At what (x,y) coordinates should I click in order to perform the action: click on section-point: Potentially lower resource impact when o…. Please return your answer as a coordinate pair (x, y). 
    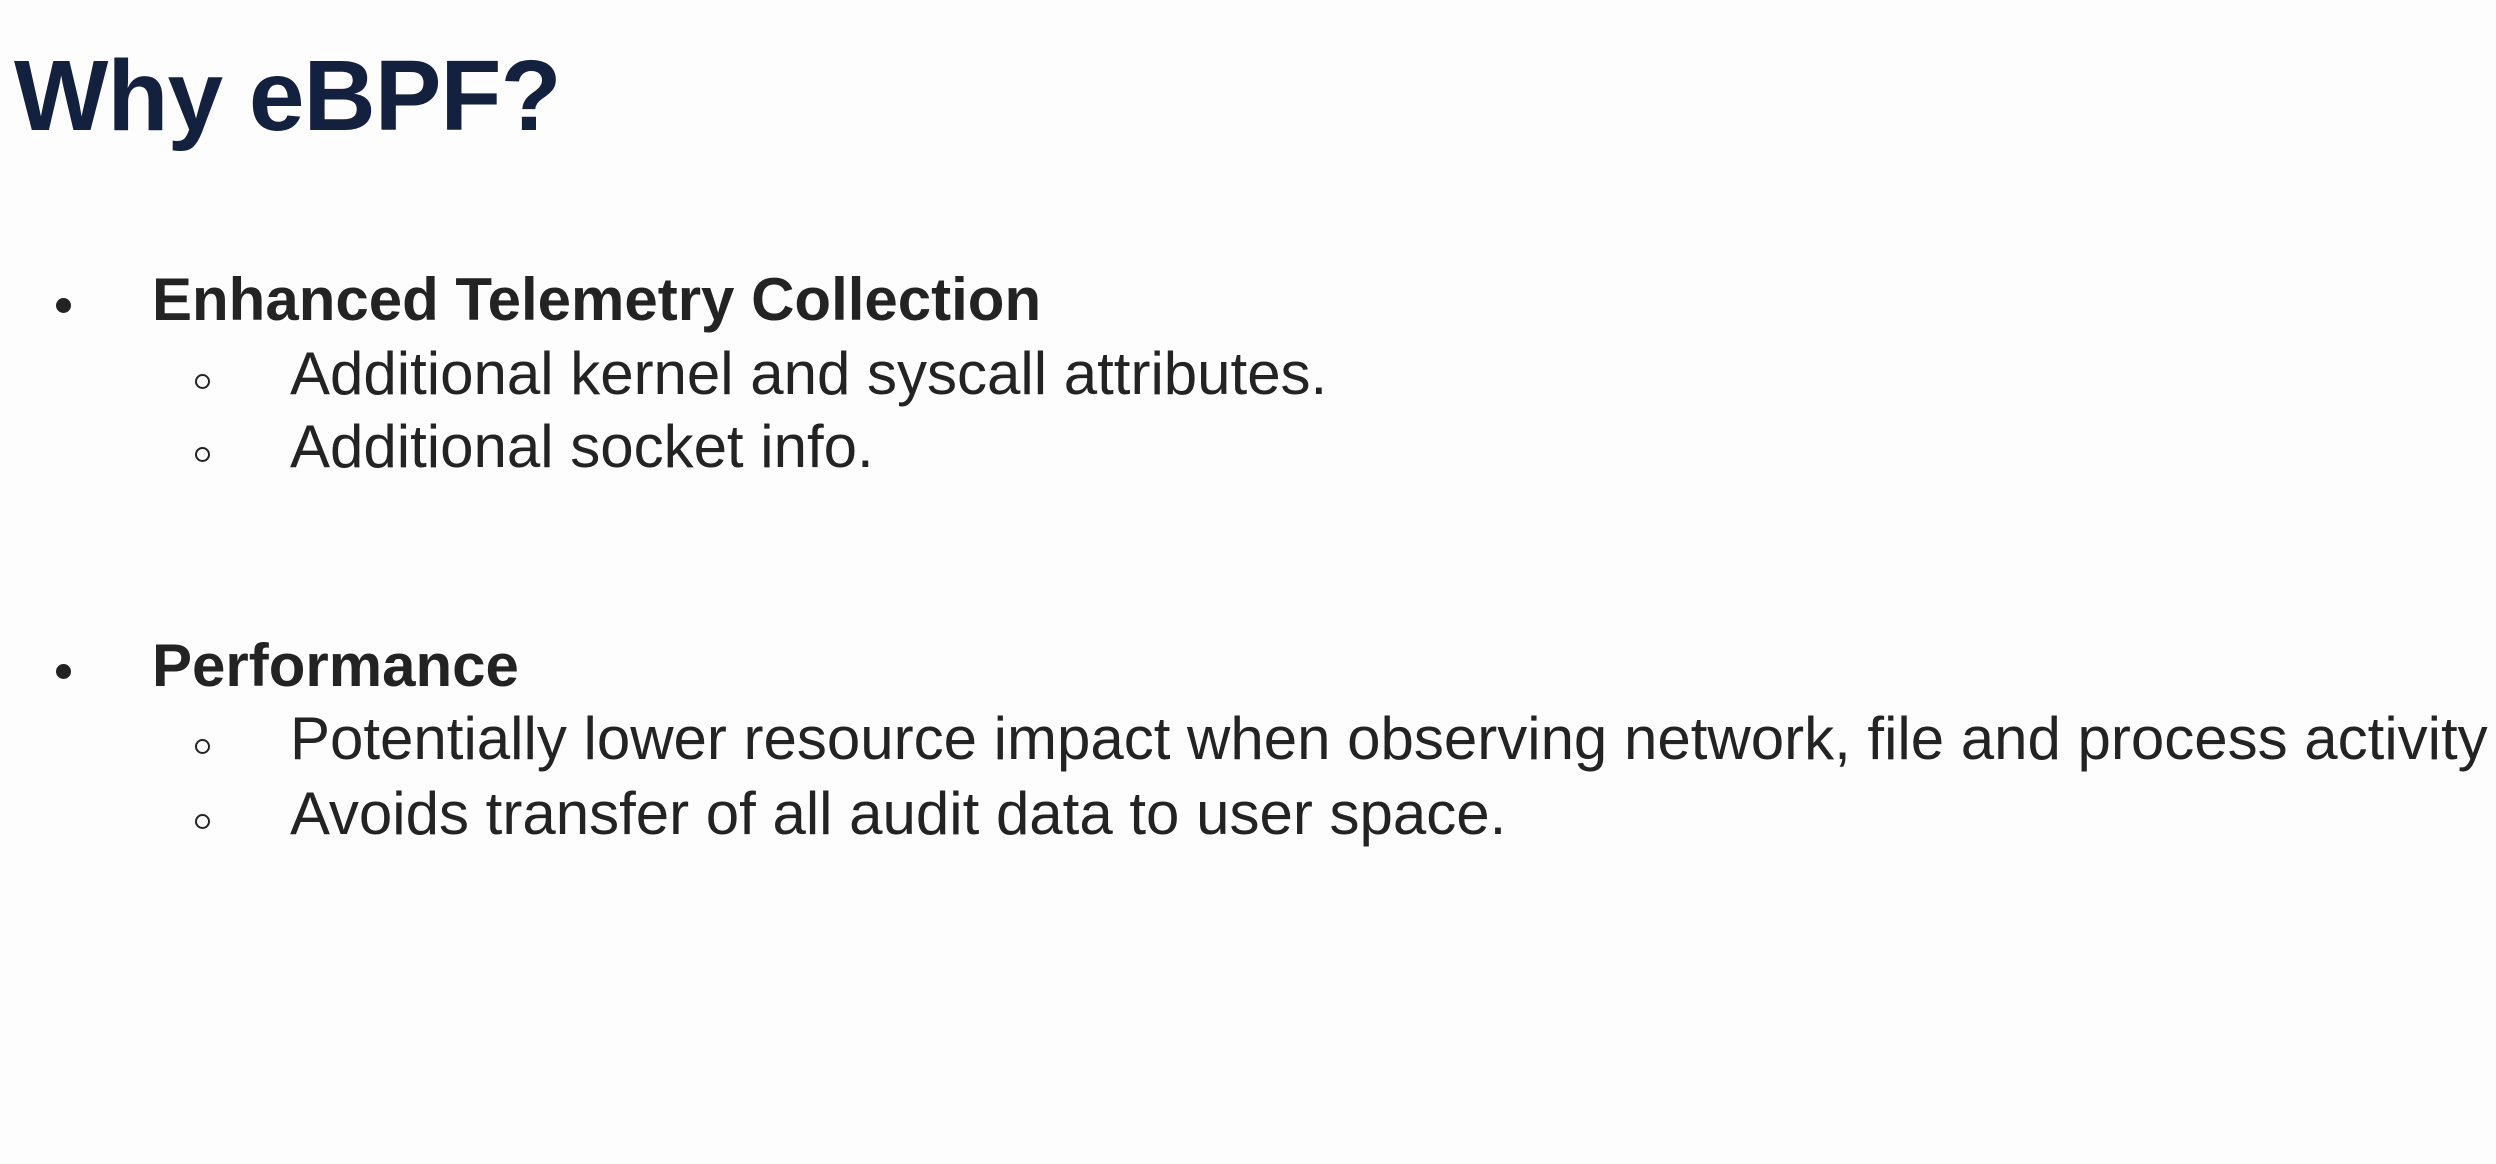
    Looking at the image, I should click on (1389, 738).